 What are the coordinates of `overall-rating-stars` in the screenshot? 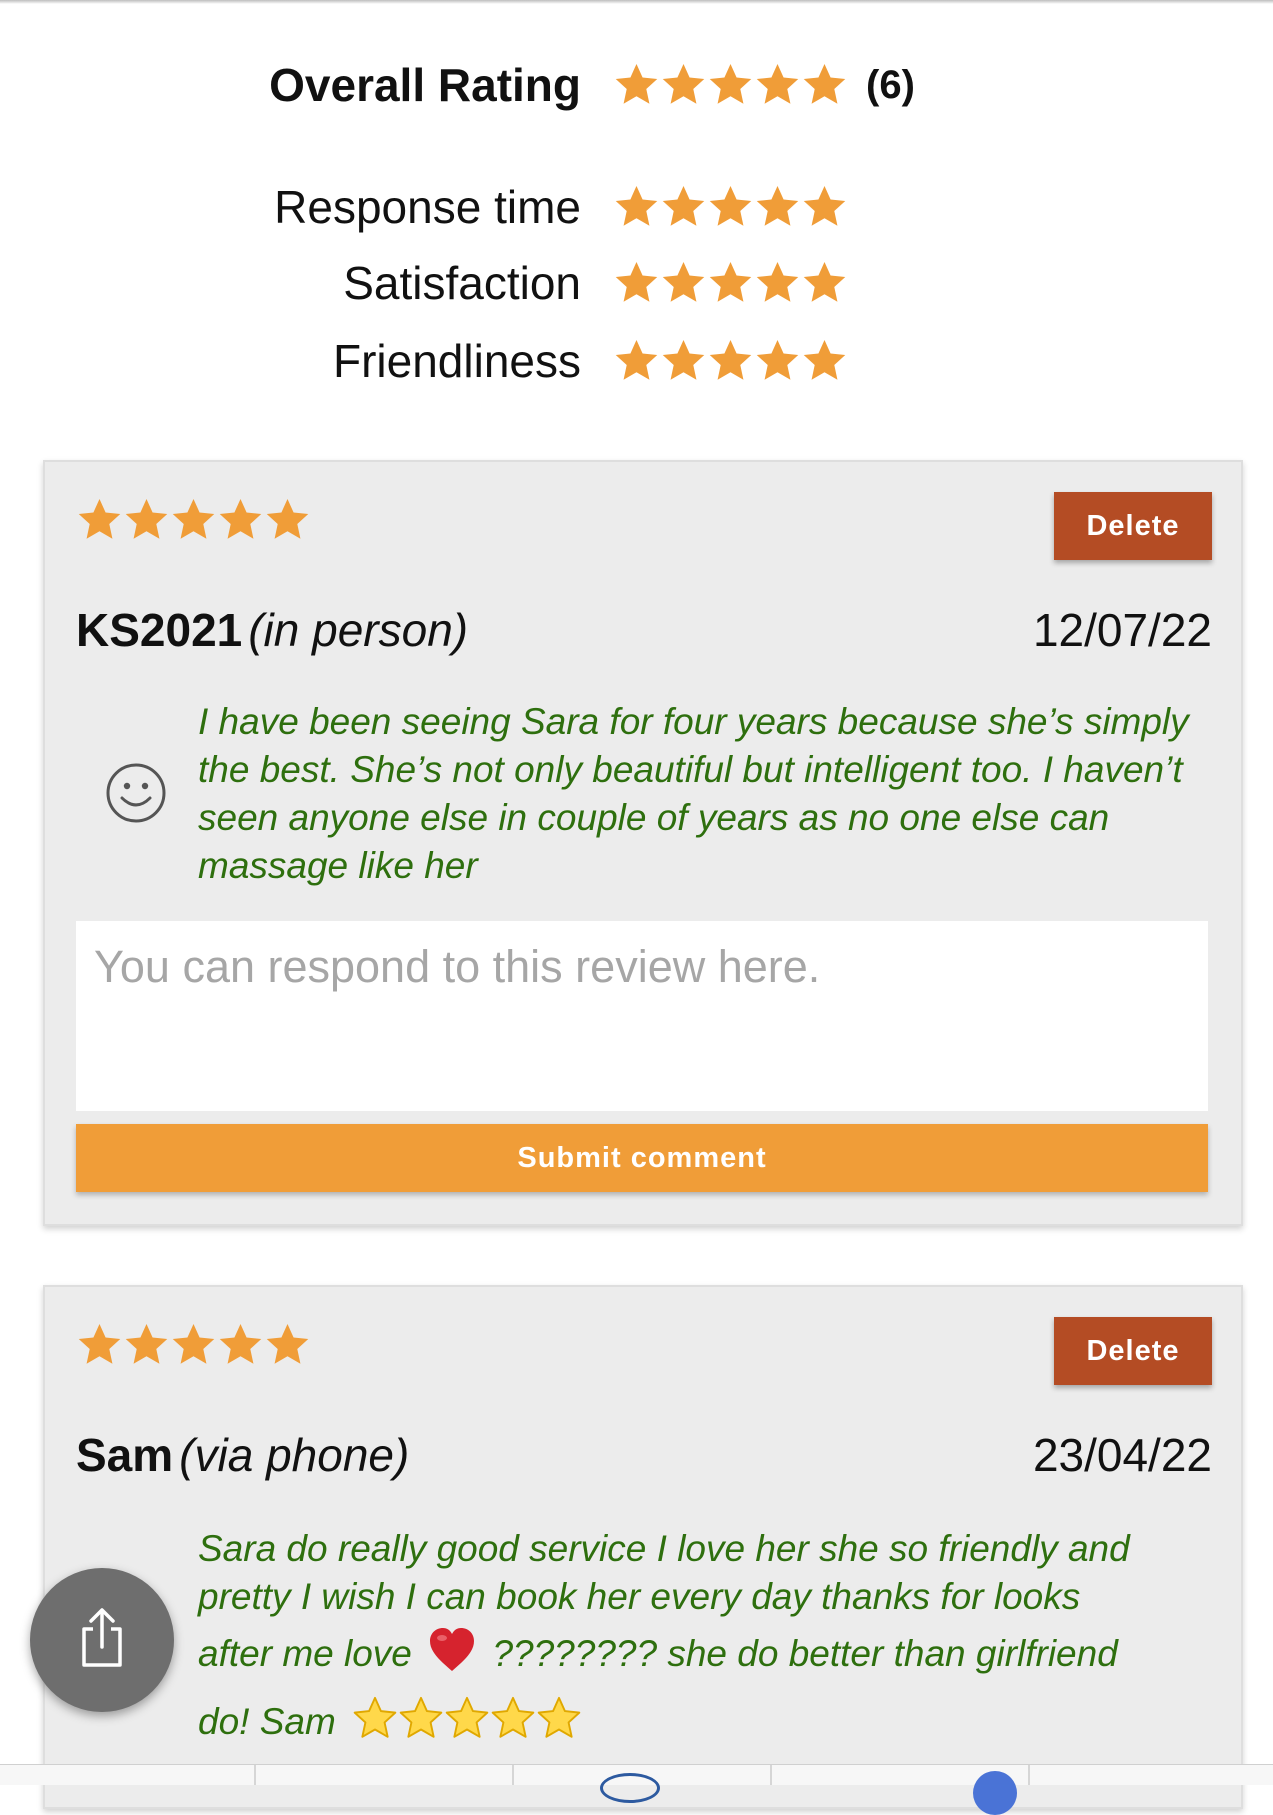 It's located at (730, 84).